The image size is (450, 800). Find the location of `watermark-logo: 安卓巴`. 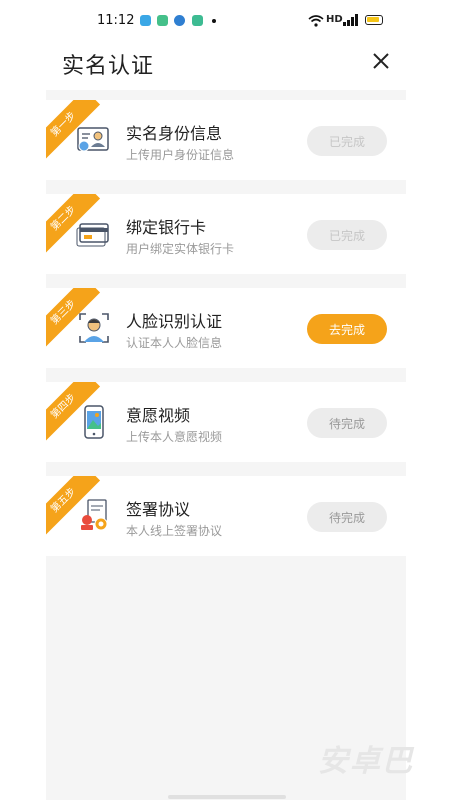

watermark-logo: 安卓巴 is located at coordinates (366, 761).